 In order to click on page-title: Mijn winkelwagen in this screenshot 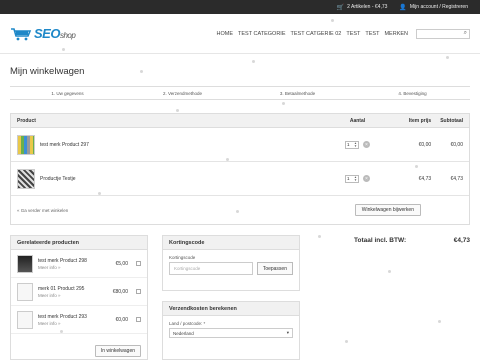, I will do `click(47, 71)`.